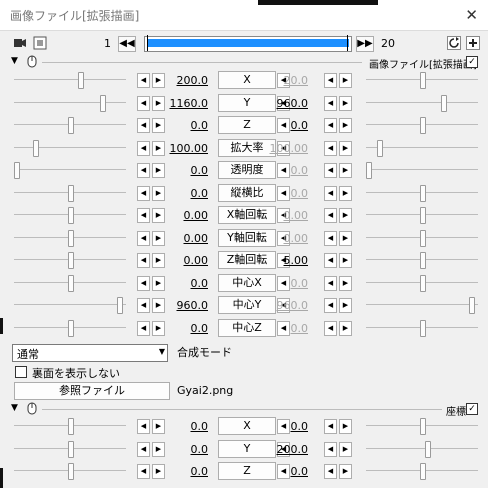  Describe the element at coordinates (471, 15) in the screenshot. I see `close-icon: ✕` at that location.